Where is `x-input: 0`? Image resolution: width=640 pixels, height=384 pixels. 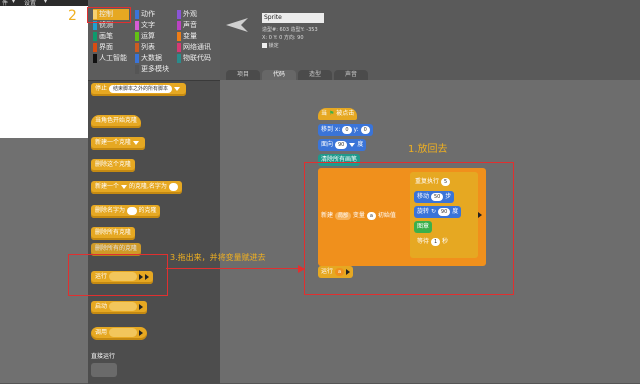
x-input: 0 is located at coordinates (347, 129).